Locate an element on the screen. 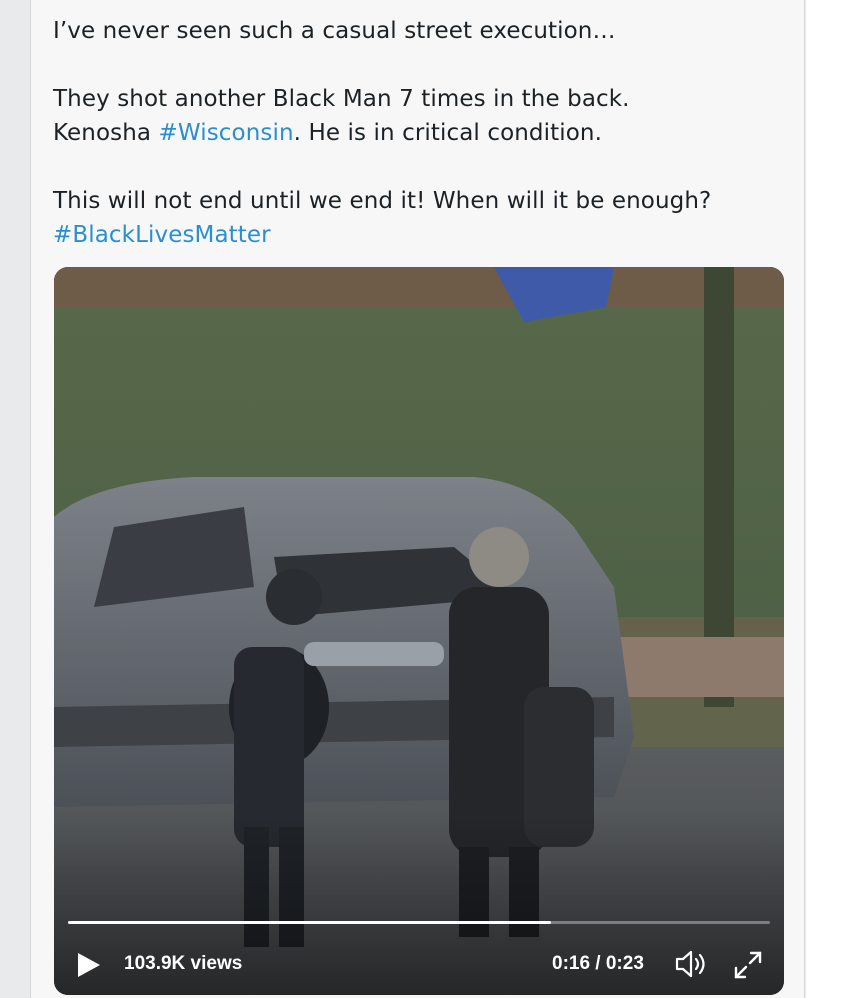  right-gutter is located at coordinates (835, 499).